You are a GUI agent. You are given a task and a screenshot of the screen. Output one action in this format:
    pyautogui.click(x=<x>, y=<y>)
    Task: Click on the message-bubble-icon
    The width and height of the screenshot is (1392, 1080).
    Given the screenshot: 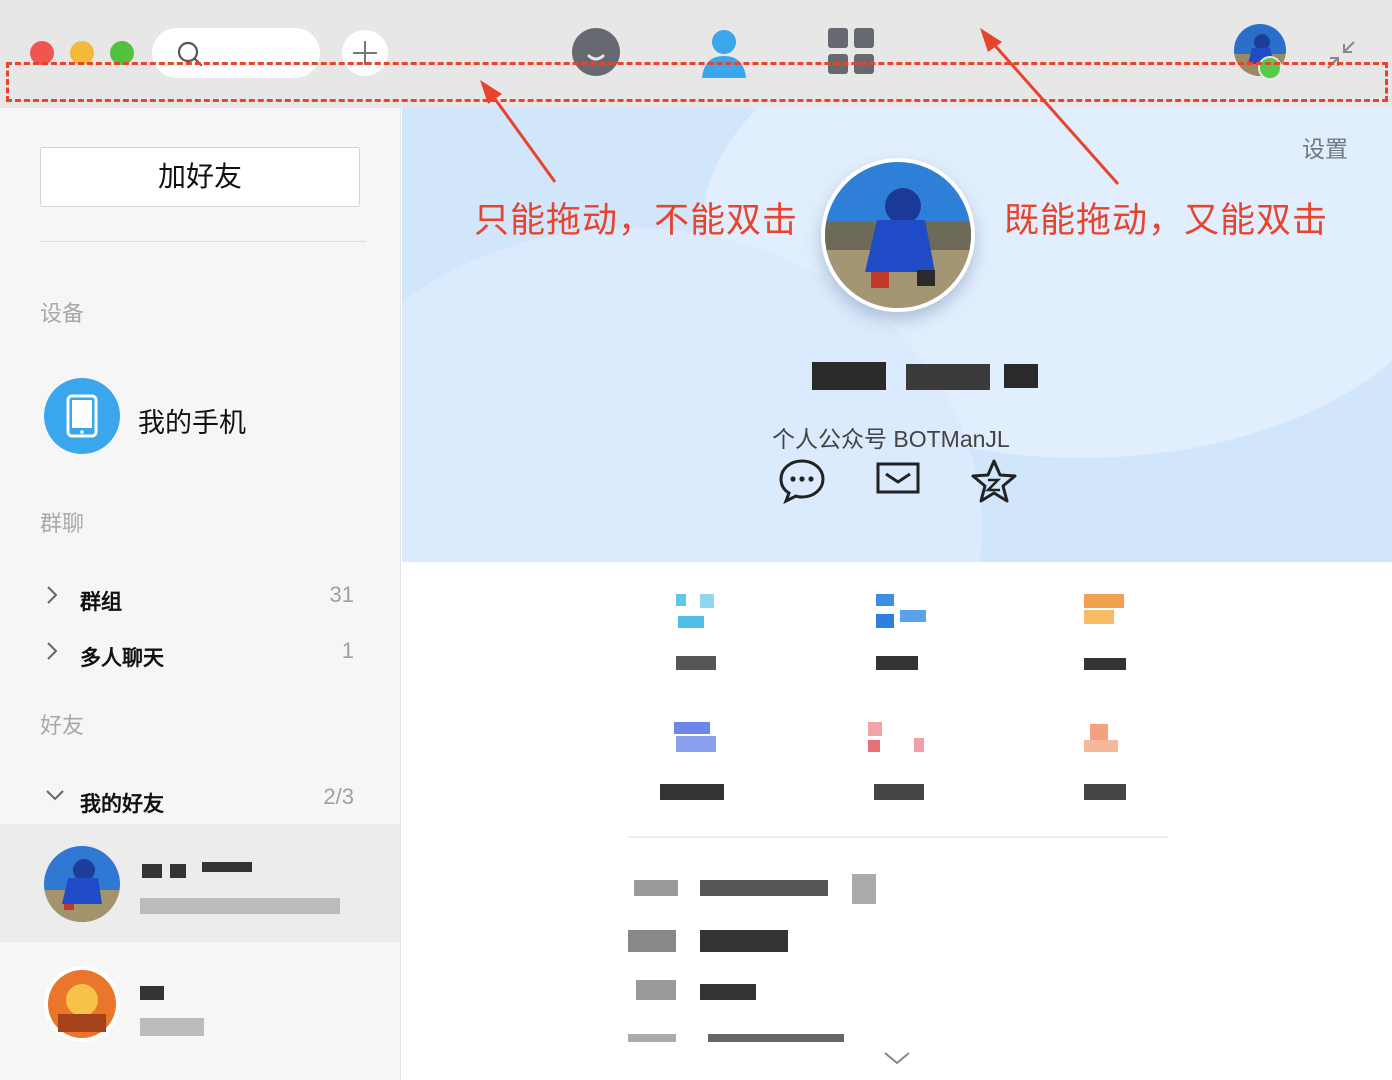 What is the action you would take?
    pyautogui.click(x=802, y=481)
    